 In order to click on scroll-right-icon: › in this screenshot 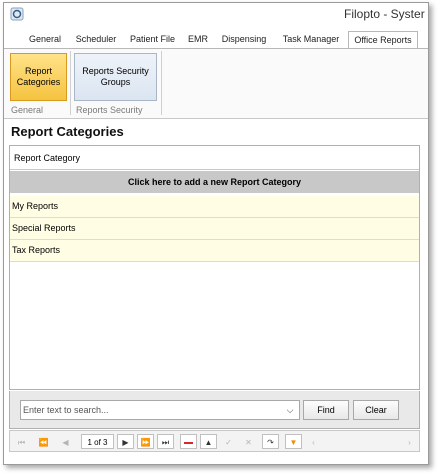, I will do `click(409, 441)`.